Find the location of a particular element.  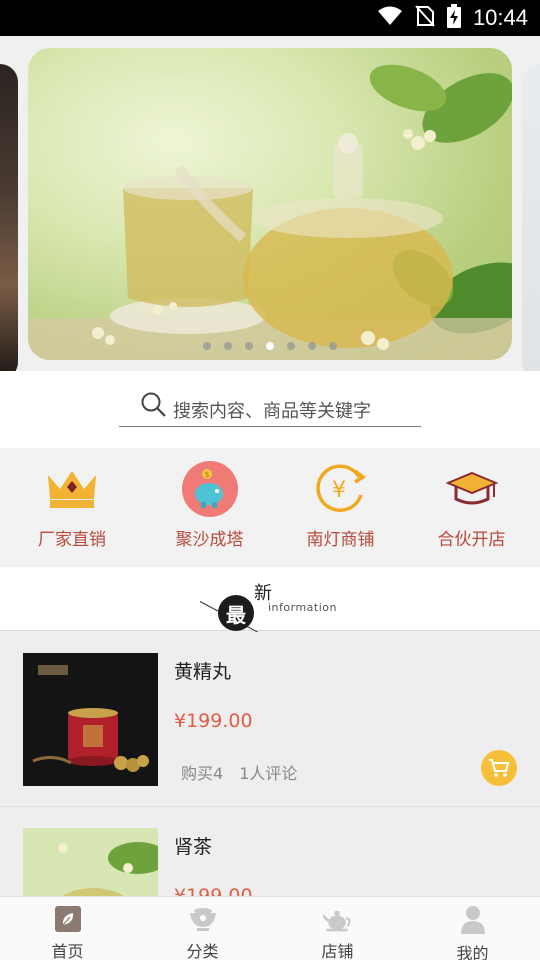

nav-label: 分类 is located at coordinates (202, 951).